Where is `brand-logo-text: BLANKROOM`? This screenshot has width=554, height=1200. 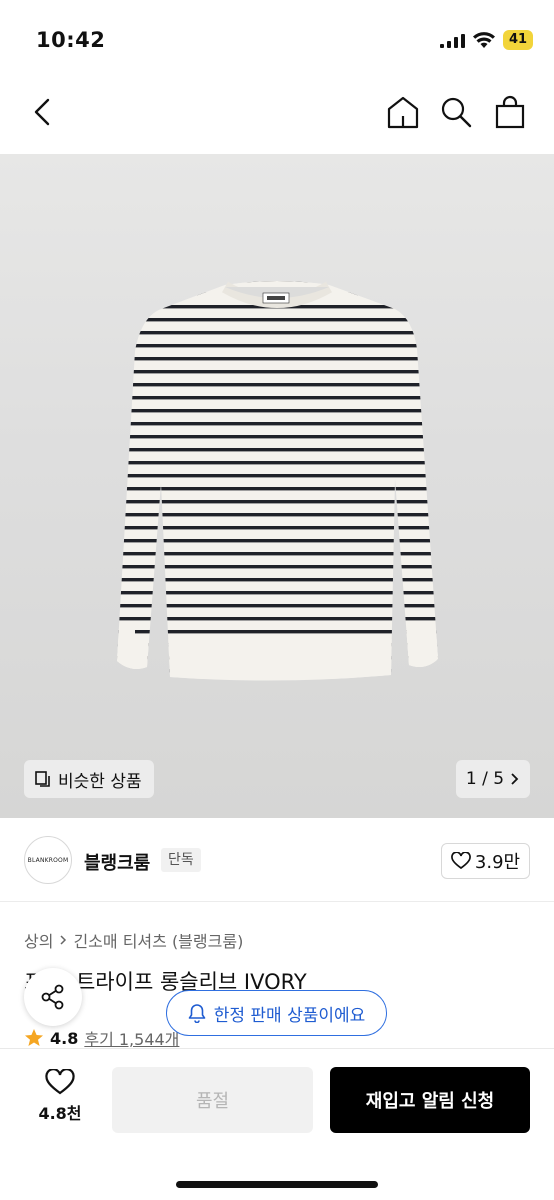
brand-logo-text: BLANKROOM is located at coordinates (48, 860).